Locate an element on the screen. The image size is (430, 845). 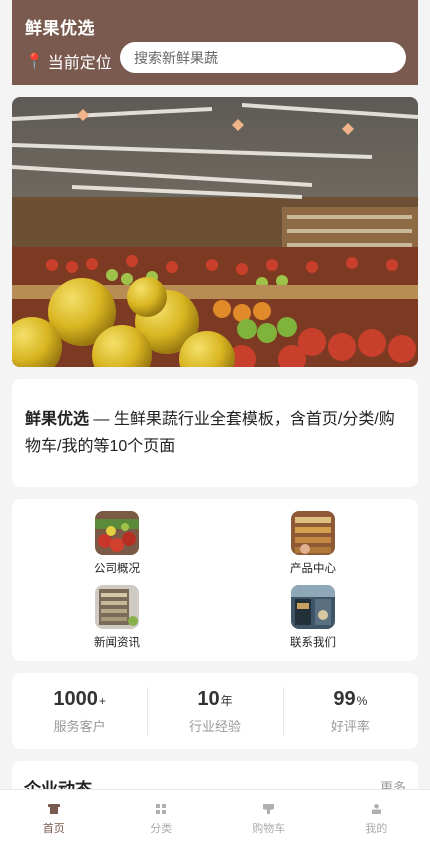
tab-home: 首页 is located at coordinates (54, 817).